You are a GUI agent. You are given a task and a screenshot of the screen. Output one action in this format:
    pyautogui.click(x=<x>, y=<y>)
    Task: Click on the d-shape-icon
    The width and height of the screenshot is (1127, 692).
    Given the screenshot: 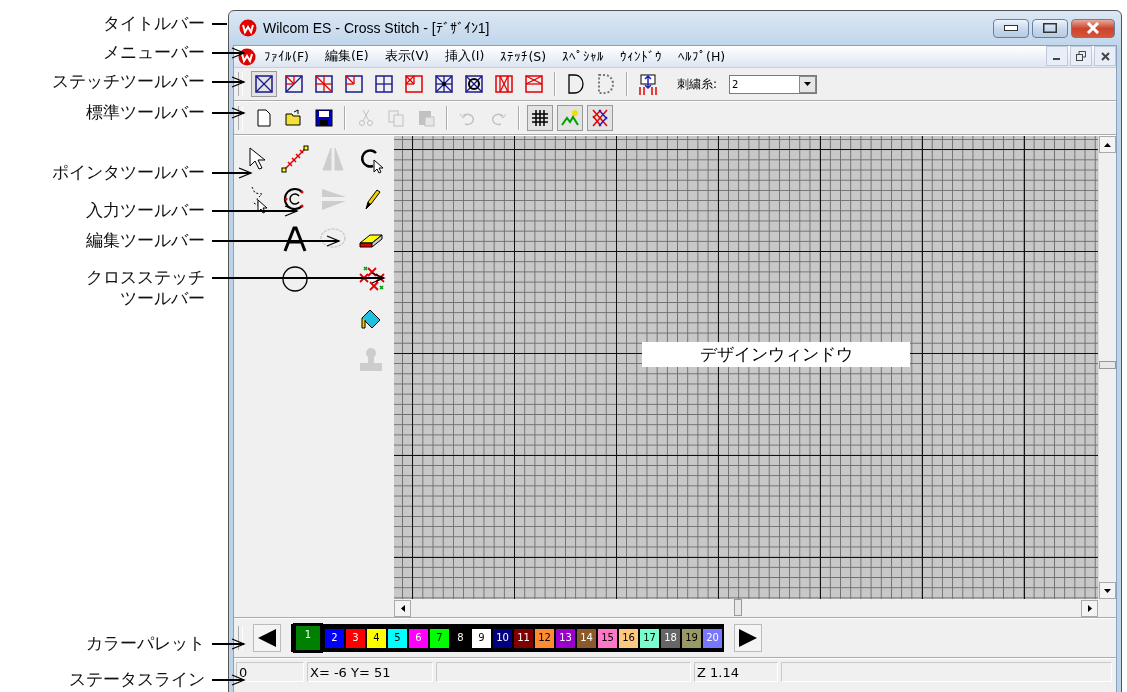 What is the action you would take?
    pyautogui.click(x=576, y=84)
    